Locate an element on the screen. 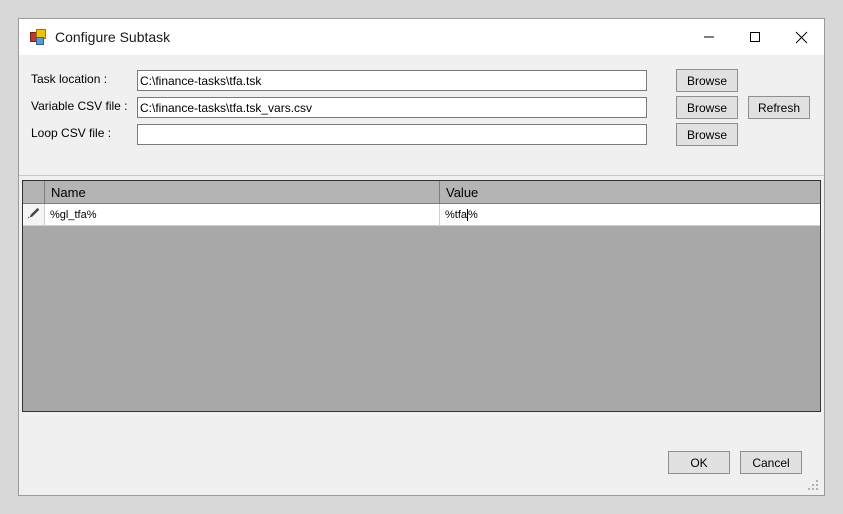  close-icon is located at coordinates (801, 37).